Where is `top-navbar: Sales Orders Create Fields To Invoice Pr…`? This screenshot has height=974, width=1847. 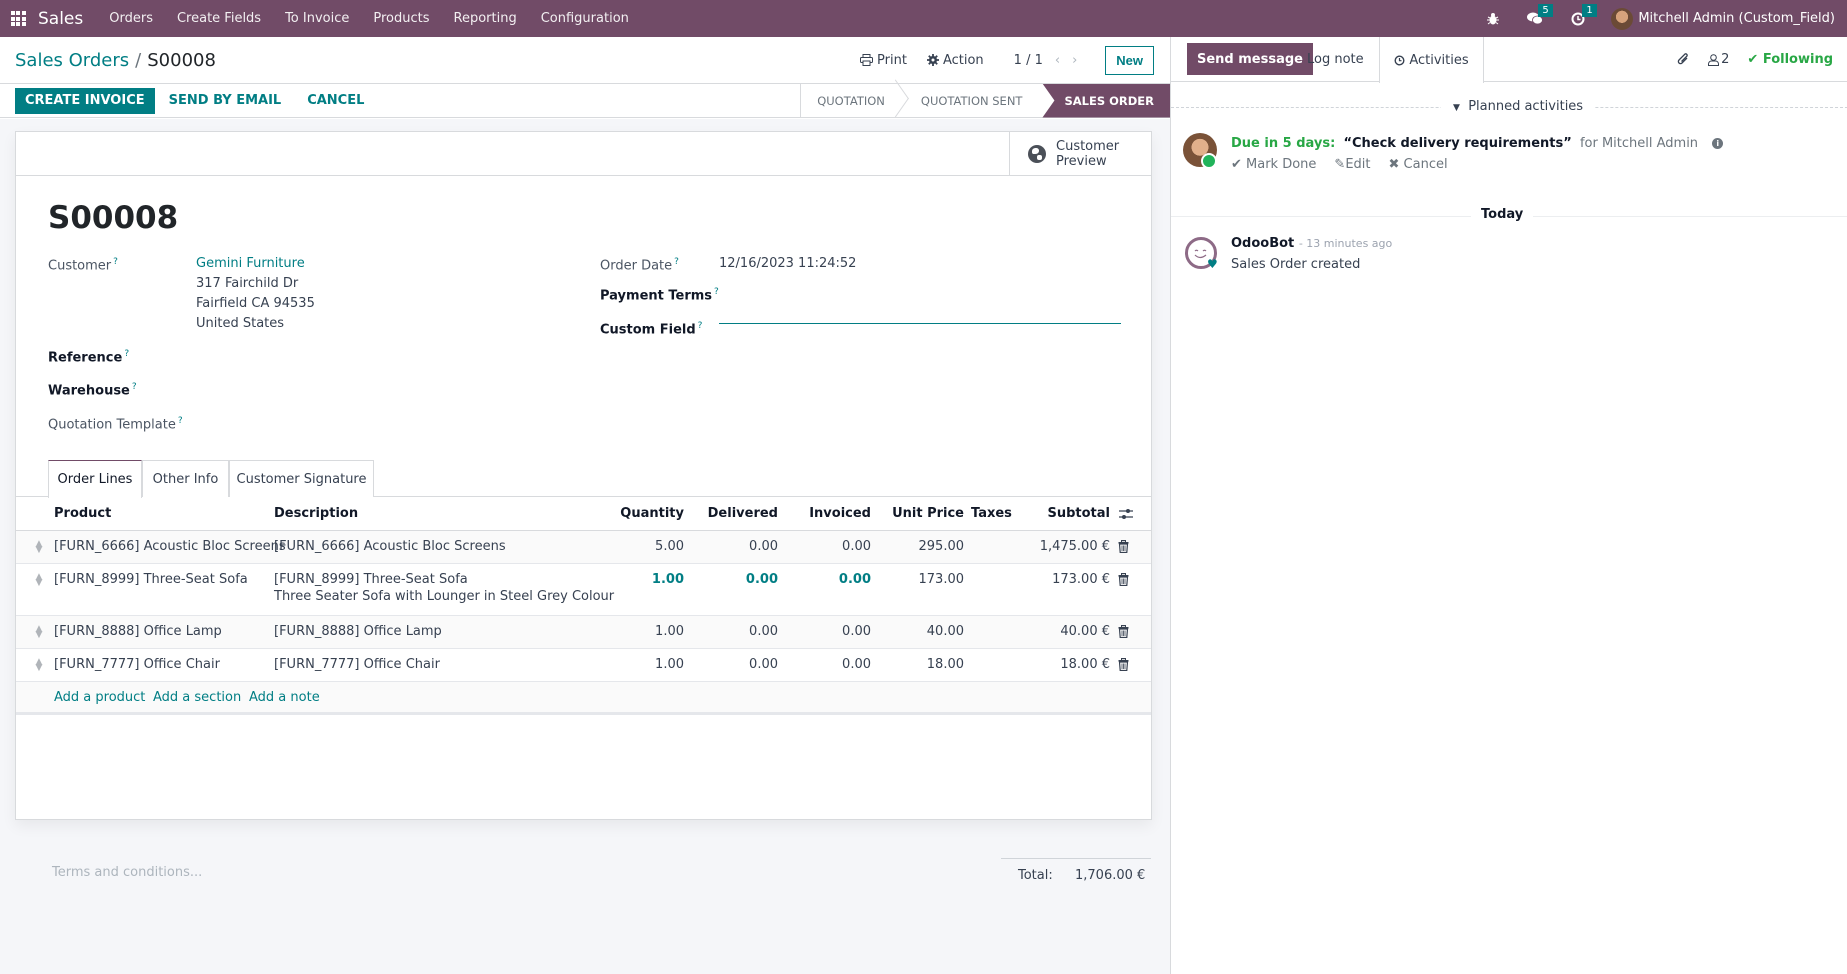 top-navbar: Sales Orders Create Fields To Invoice Pr… is located at coordinates (923, 18).